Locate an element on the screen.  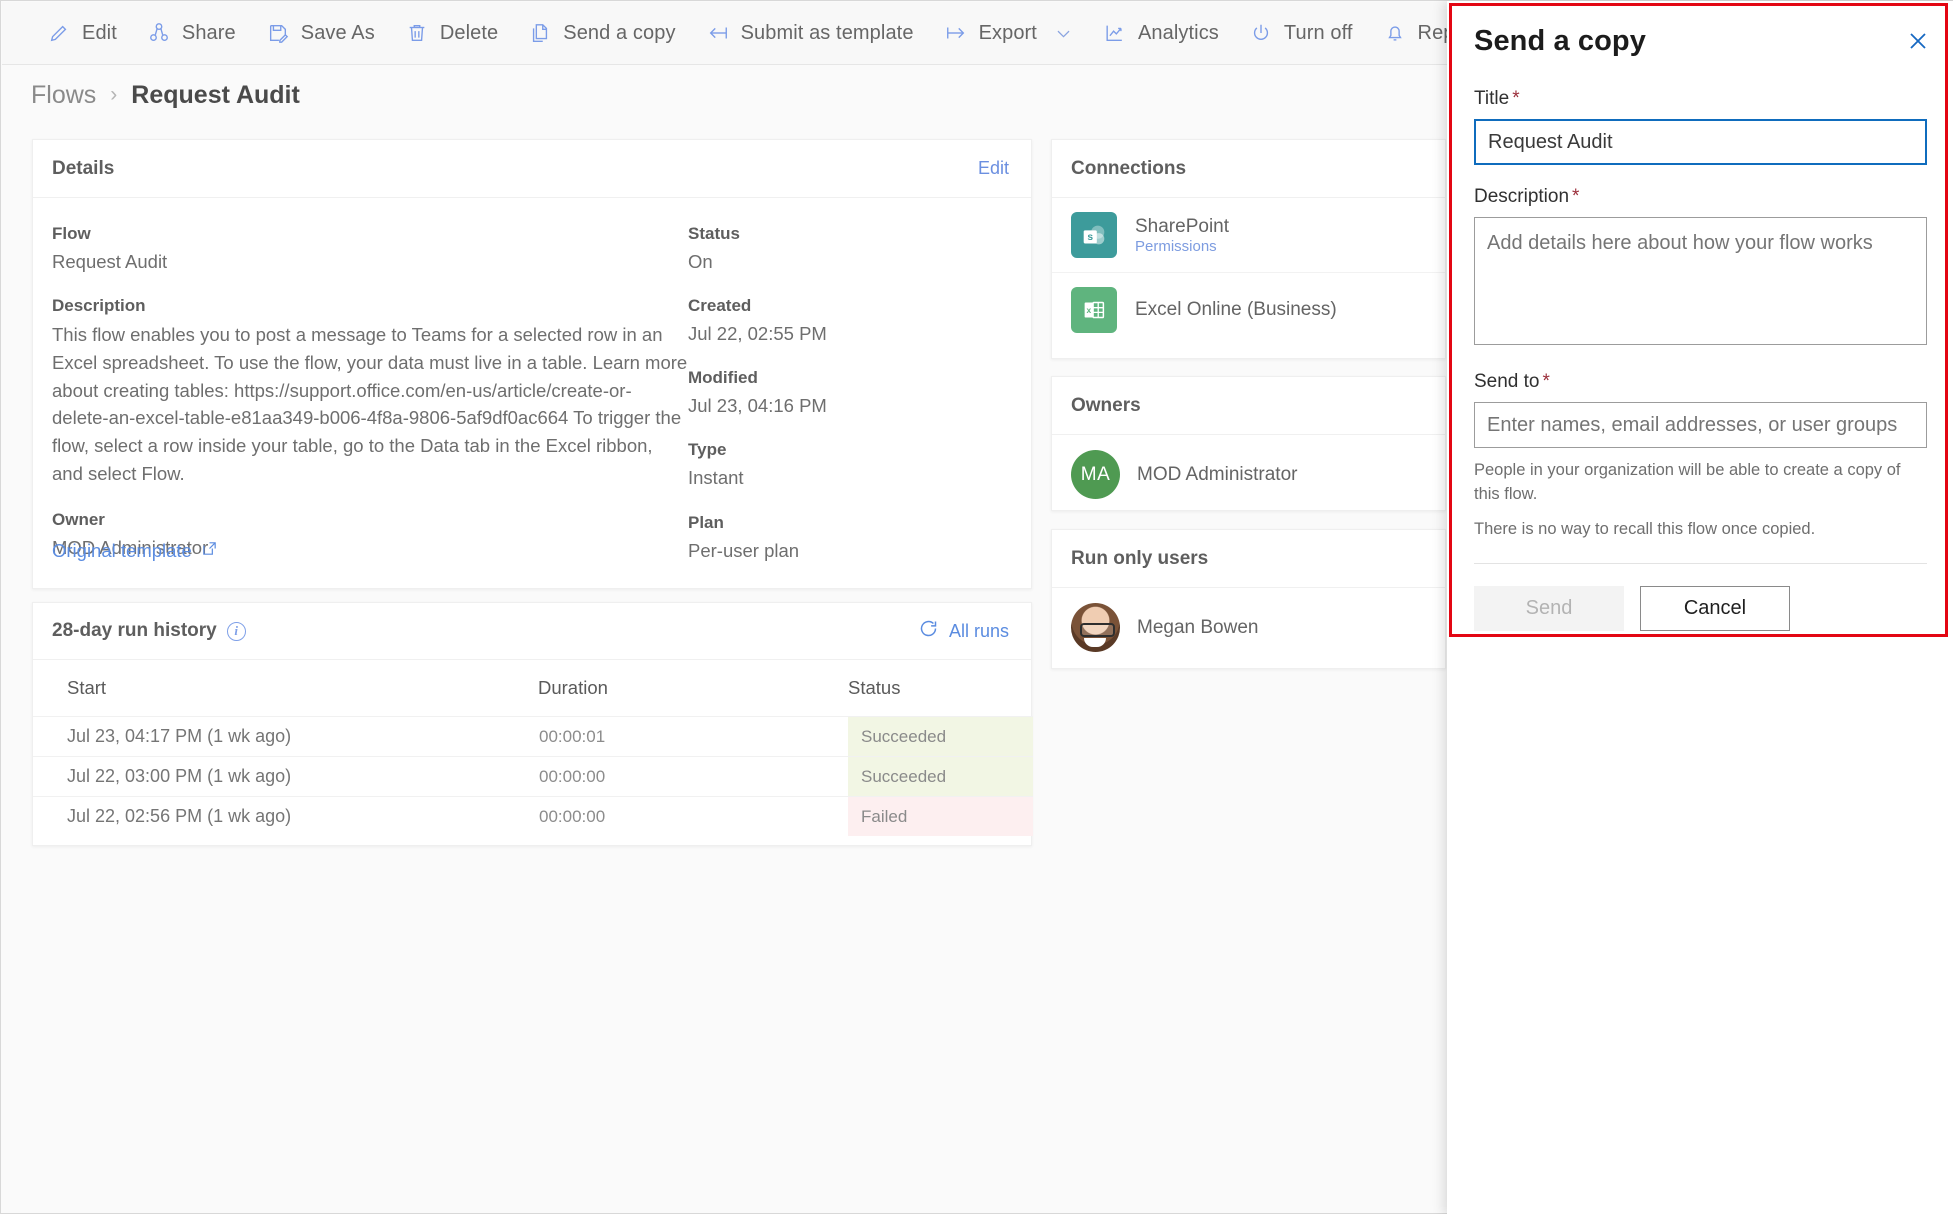
field-modified-label: Modified is located at coordinates (723, 378).